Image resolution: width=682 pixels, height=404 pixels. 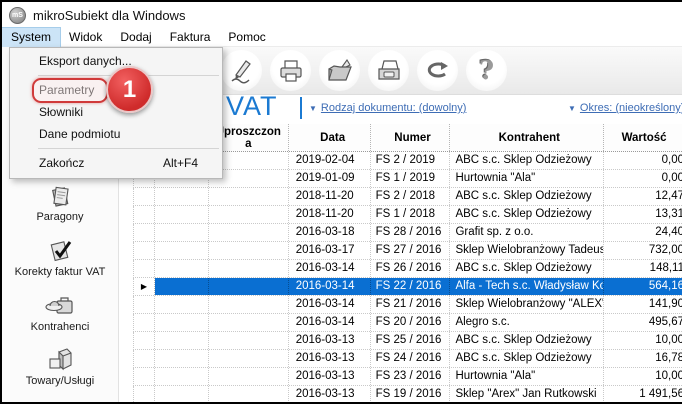 I want to click on row-number-cell: FS 27 / 2016, so click(x=411, y=250).